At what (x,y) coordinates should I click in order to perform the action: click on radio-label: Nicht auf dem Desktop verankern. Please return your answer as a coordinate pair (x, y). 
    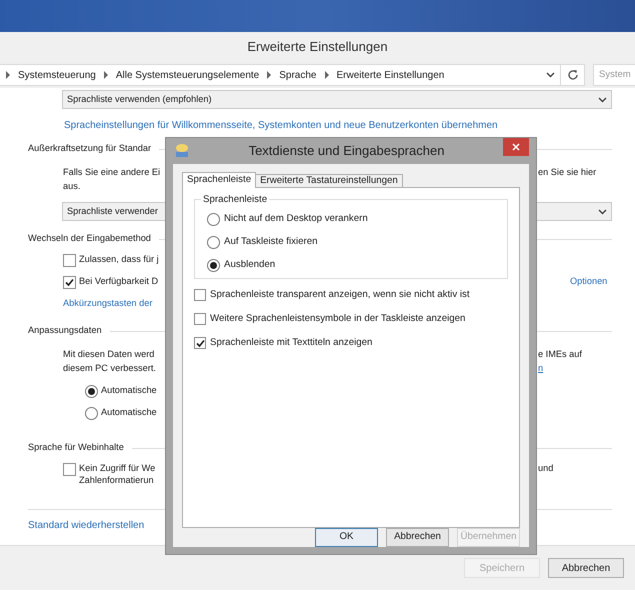
    Looking at the image, I should click on (296, 219).